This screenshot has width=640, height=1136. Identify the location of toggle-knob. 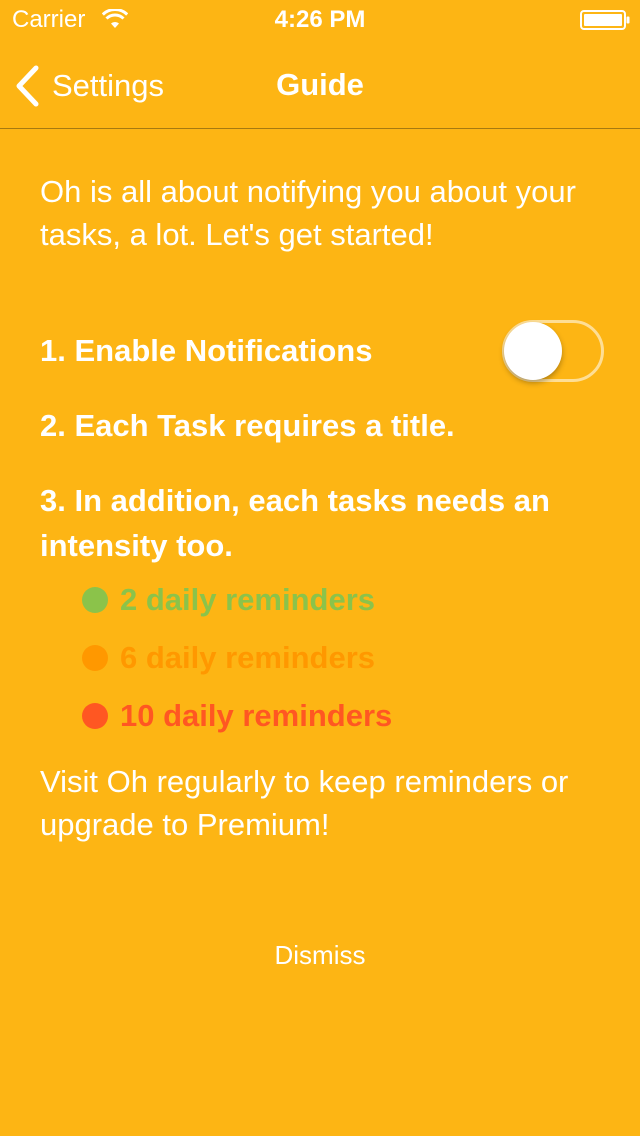
(533, 351).